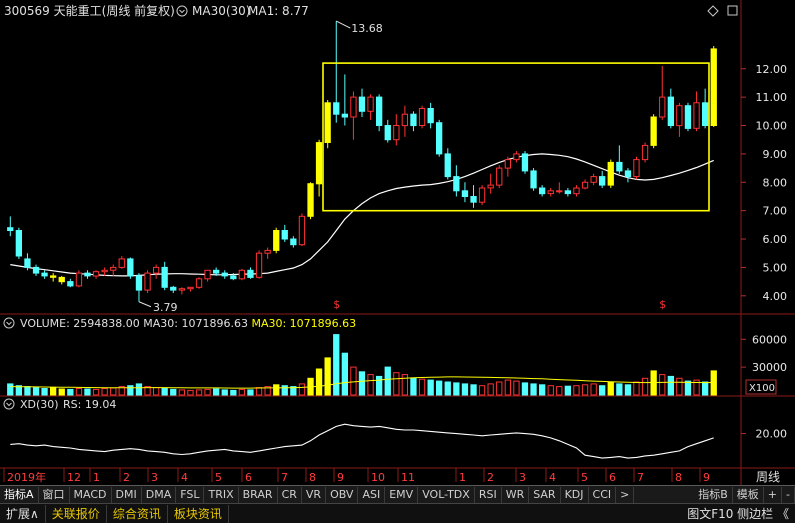 The width and height of the screenshot is (795, 523). What do you see at coordinates (713, 494) in the screenshot?
I see `right-tab: 指标B` at bounding box center [713, 494].